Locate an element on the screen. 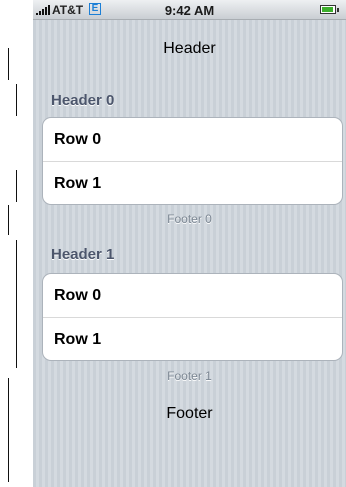  status-time: 9:42 AM is located at coordinates (189, 10).